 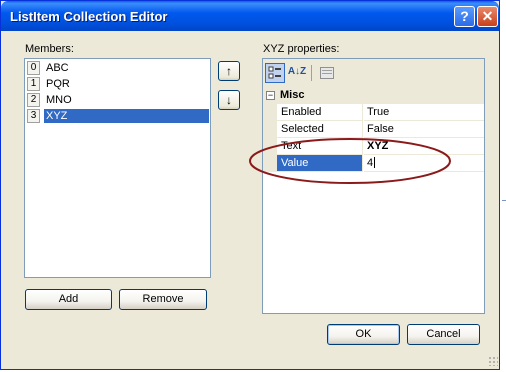 I want to click on property-name: Enabled, so click(x=320, y=112).